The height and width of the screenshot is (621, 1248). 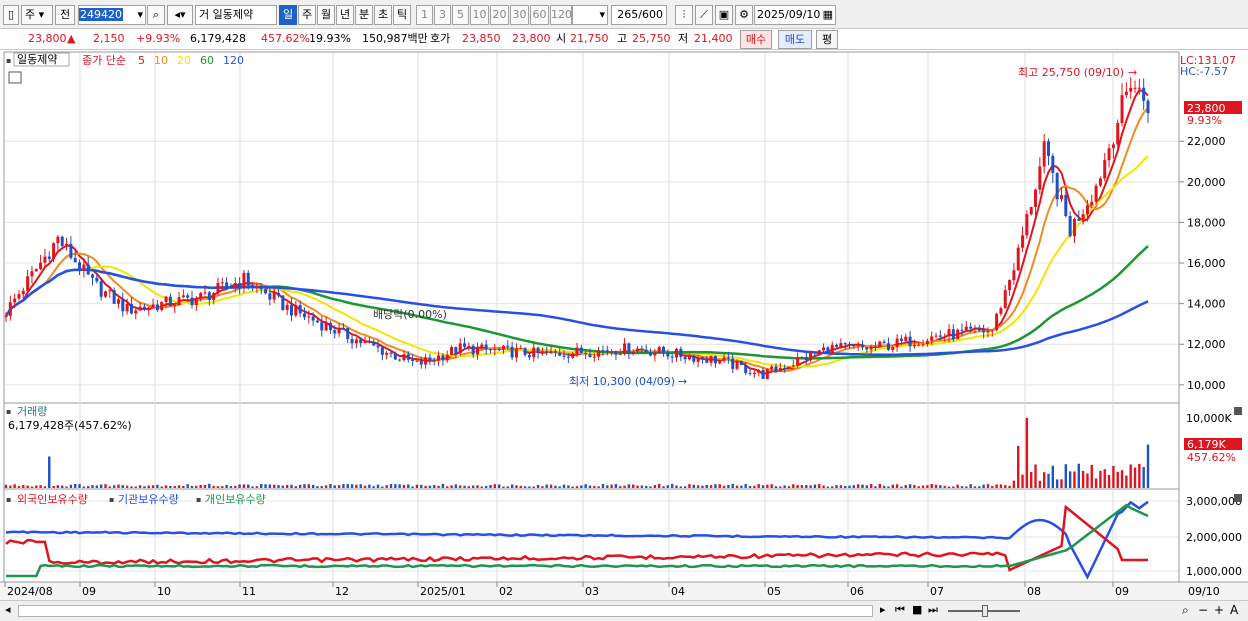 What do you see at coordinates (180, 15) in the screenshot?
I see `speaker-icon: ◂▾` at bounding box center [180, 15].